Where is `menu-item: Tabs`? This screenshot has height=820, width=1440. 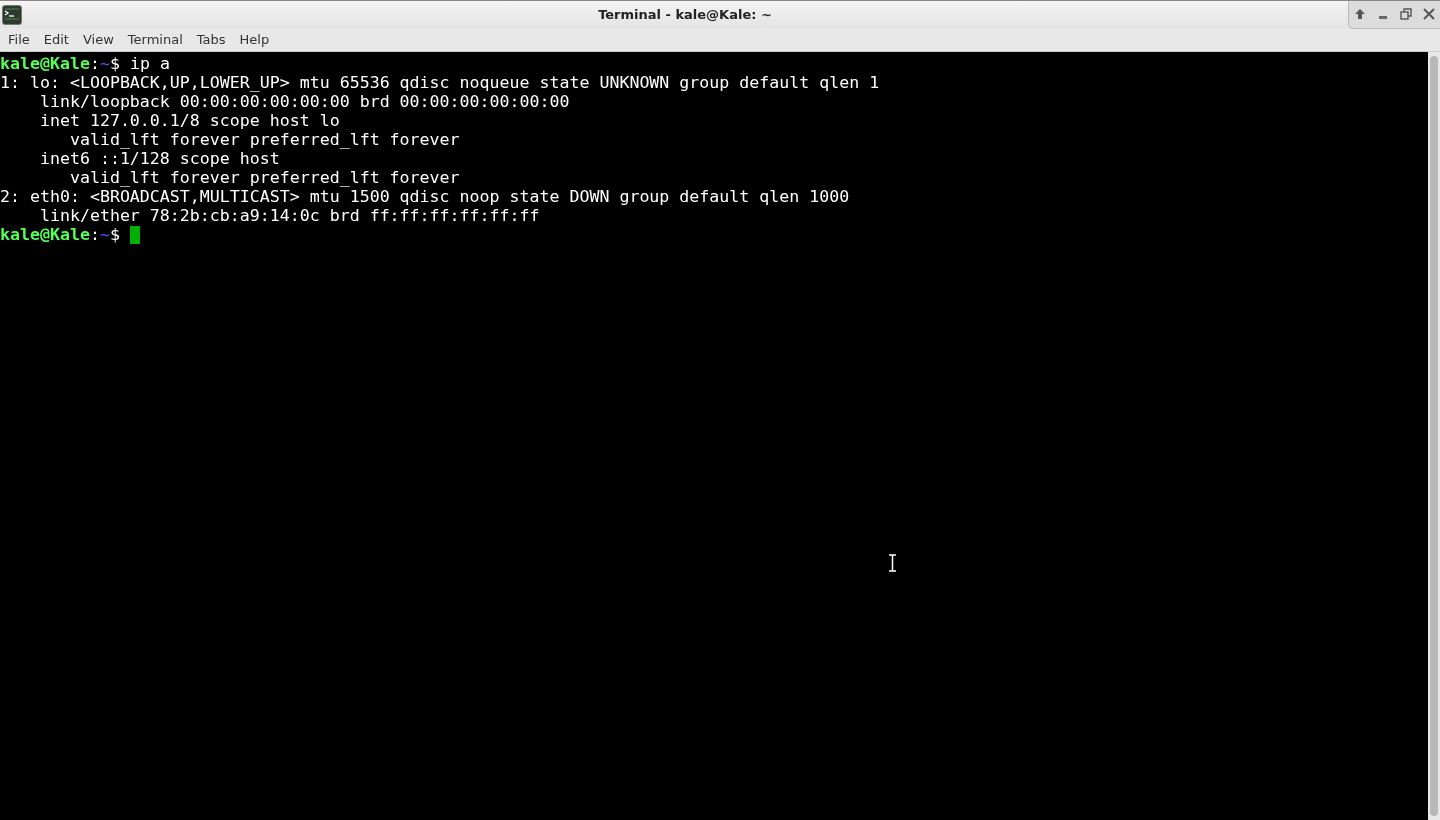 menu-item: Tabs is located at coordinates (211, 39).